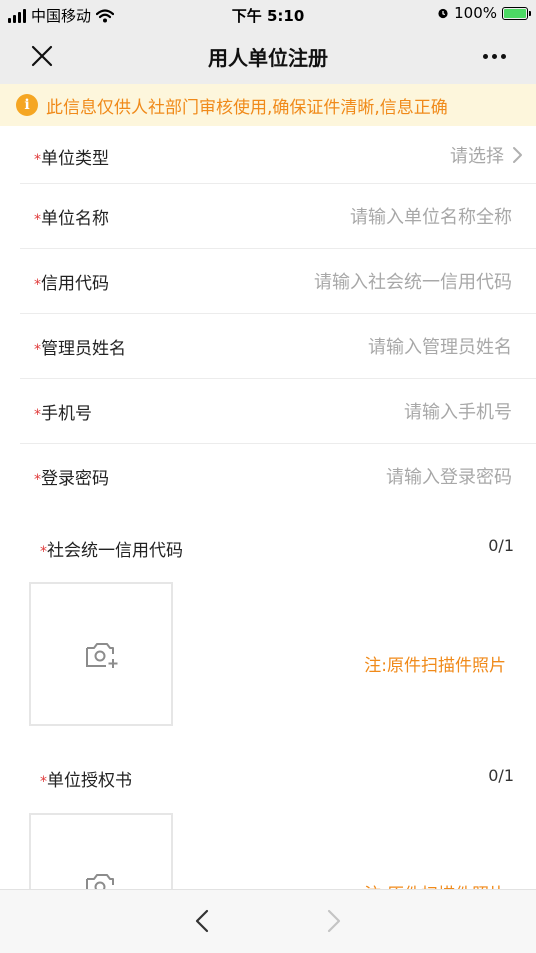 The width and height of the screenshot is (536, 953). I want to click on upload-label: *社会统一信用代码, so click(111, 548).